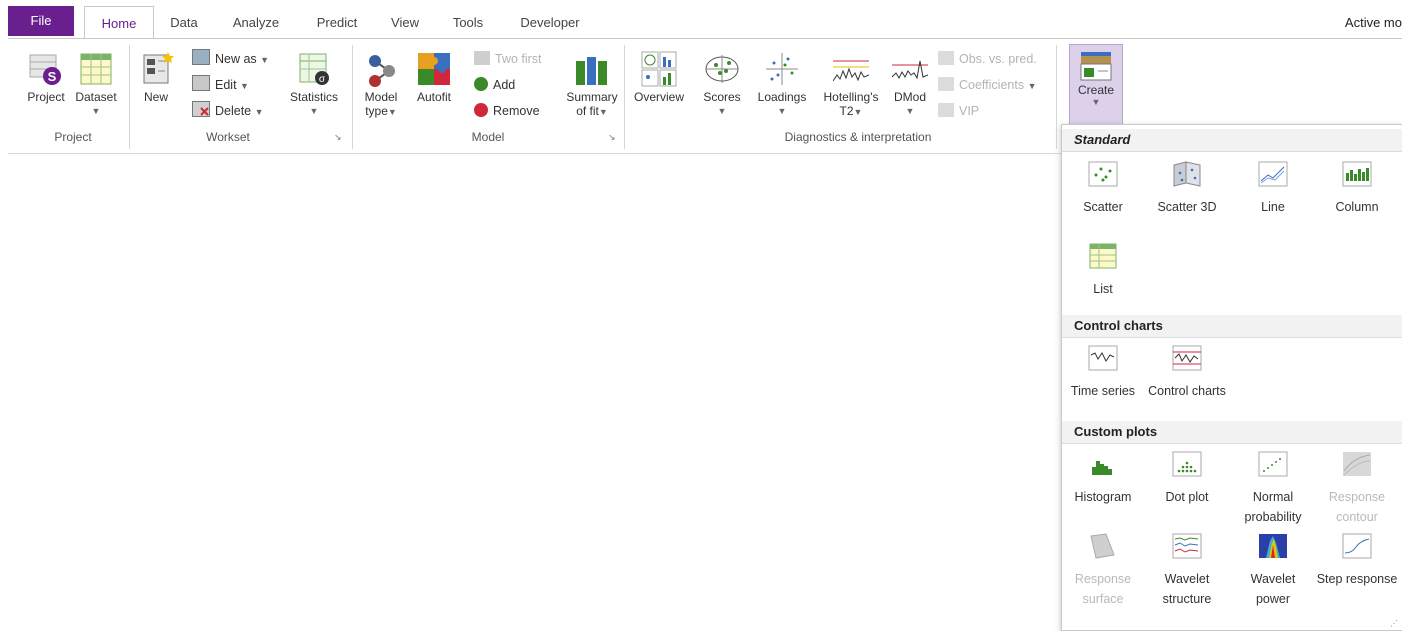 The width and height of the screenshot is (1402, 631). What do you see at coordinates (1394, 623) in the screenshot?
I see `resize-grip-icon: ⋰` at bounding box center [1394, 623].